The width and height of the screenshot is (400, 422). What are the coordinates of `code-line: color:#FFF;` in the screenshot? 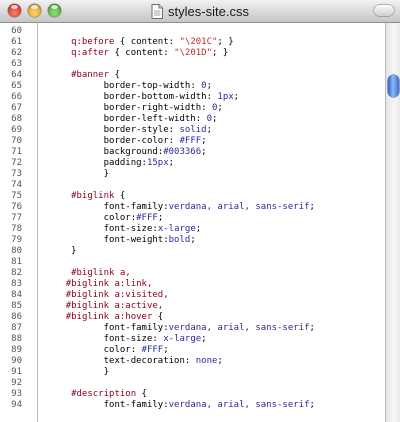 It's located at (214, 218).